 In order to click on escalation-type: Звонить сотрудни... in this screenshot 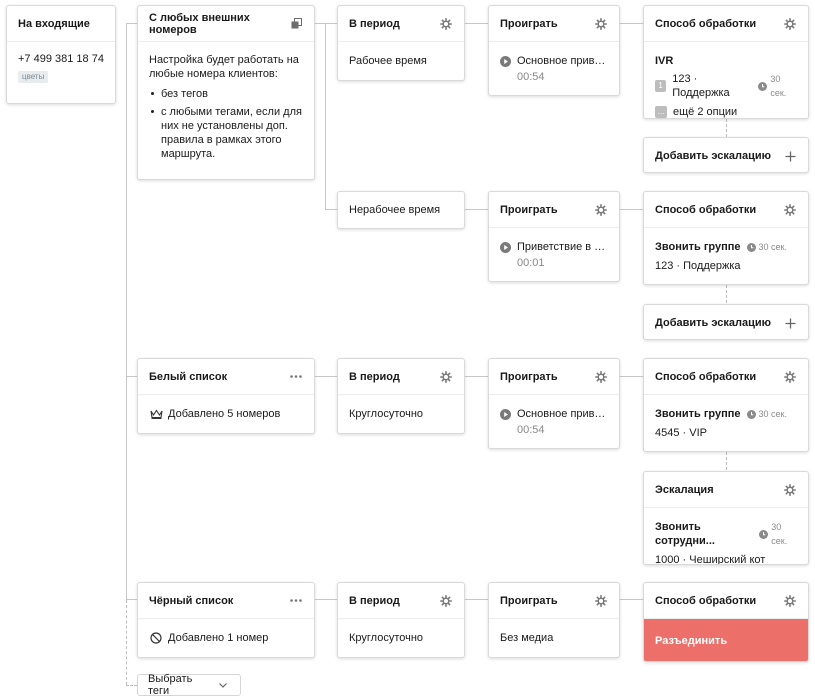, I will do `click(685, 534)`.